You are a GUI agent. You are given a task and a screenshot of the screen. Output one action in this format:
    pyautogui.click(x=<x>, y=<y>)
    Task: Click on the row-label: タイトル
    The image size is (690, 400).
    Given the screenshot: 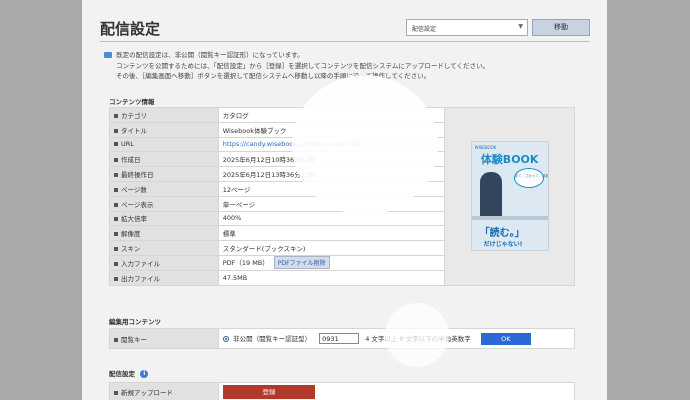 What is the action you would take?
    pyautogui.click(x=164, y=129)
    